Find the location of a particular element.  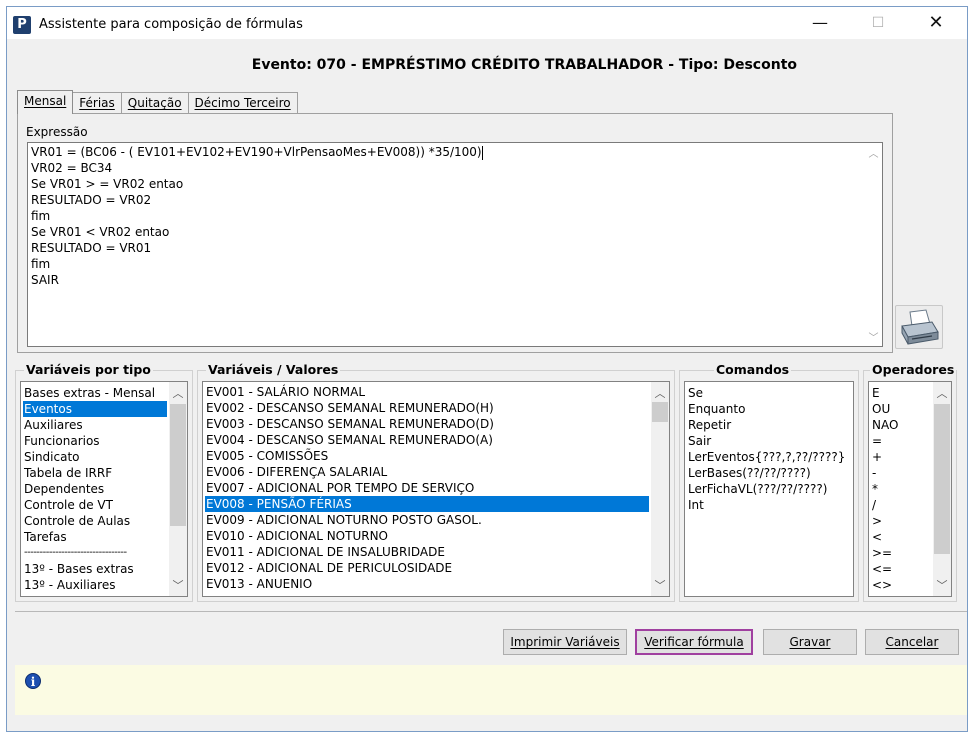

list-item: / is located at coordinates (873, 505).